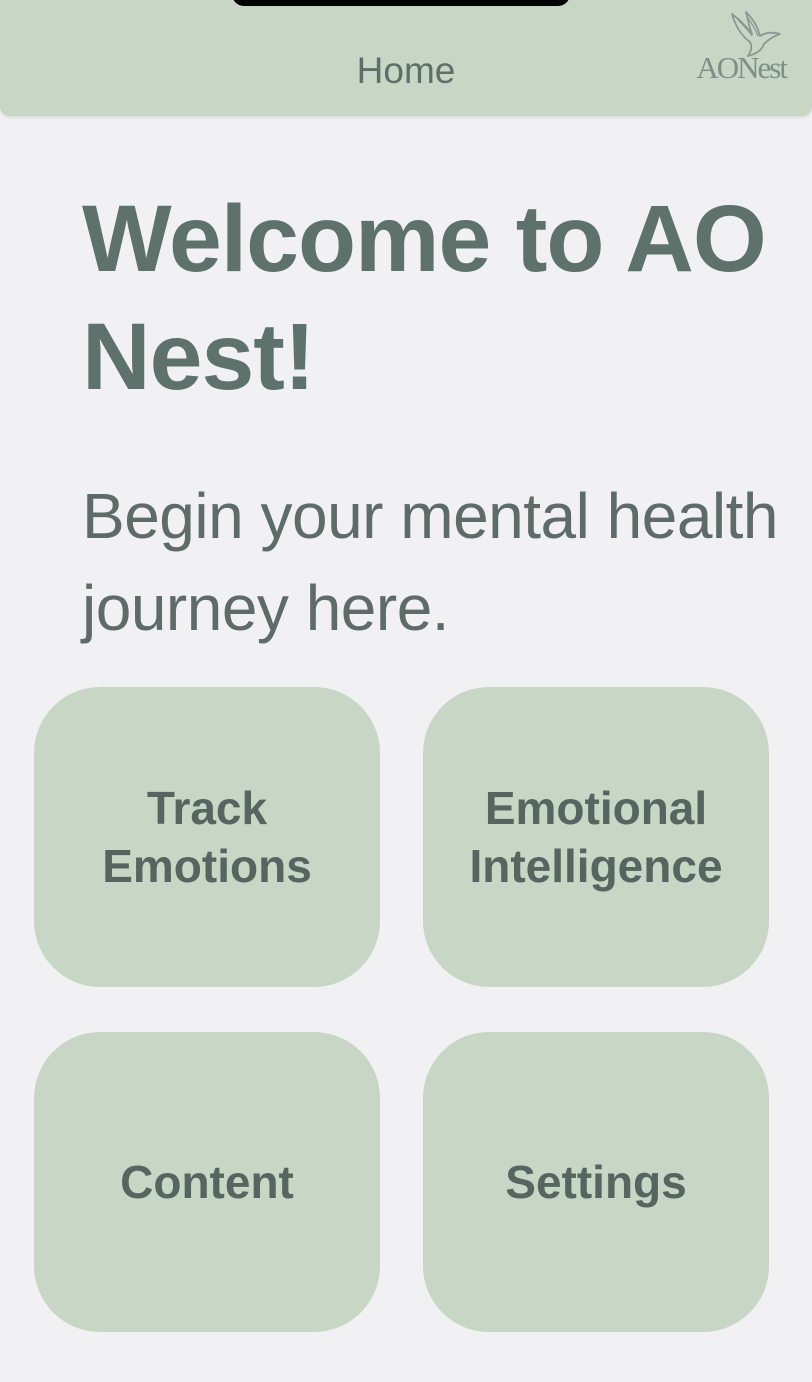 Image resolution: width=812 pixels, height=1382 pixels. What do you see at coordinates (424, 298) in the screenshot?
I see `welcome-heading: Welcome to AO Nest!` at bounding box center [424, 298].